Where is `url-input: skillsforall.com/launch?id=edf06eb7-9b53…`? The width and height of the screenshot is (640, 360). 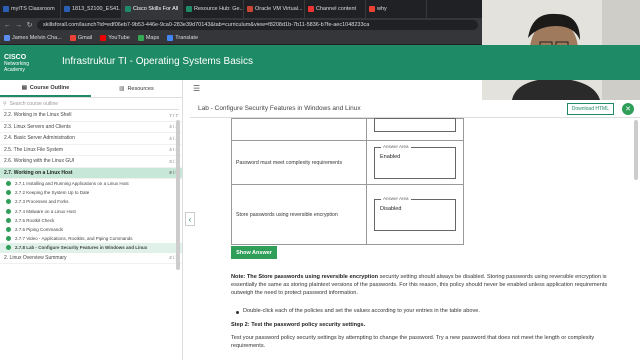 url-input: skillsforall.com/launch?id=edf06eb7-9b53… is located at coordinates (257, 25).